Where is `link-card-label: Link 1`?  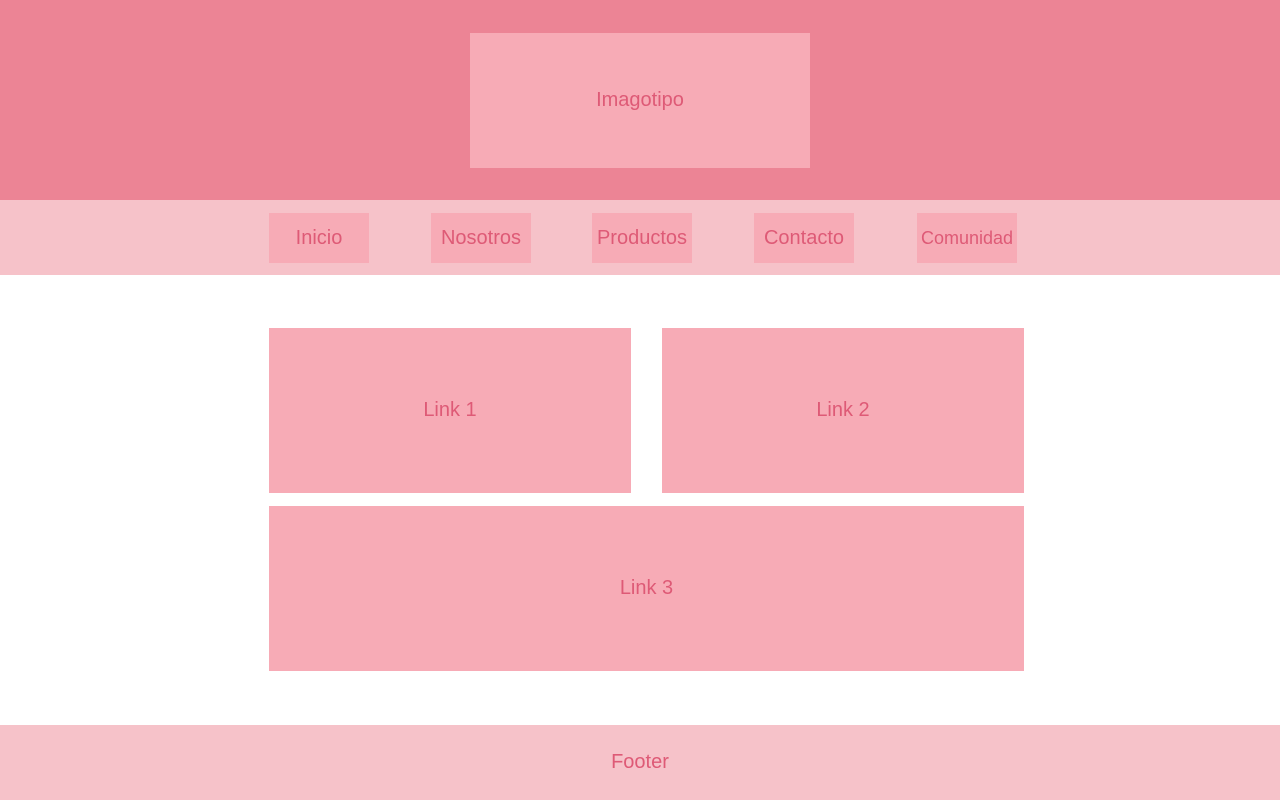 link-card-label: Link 1 is located at coordinates (450, 410).